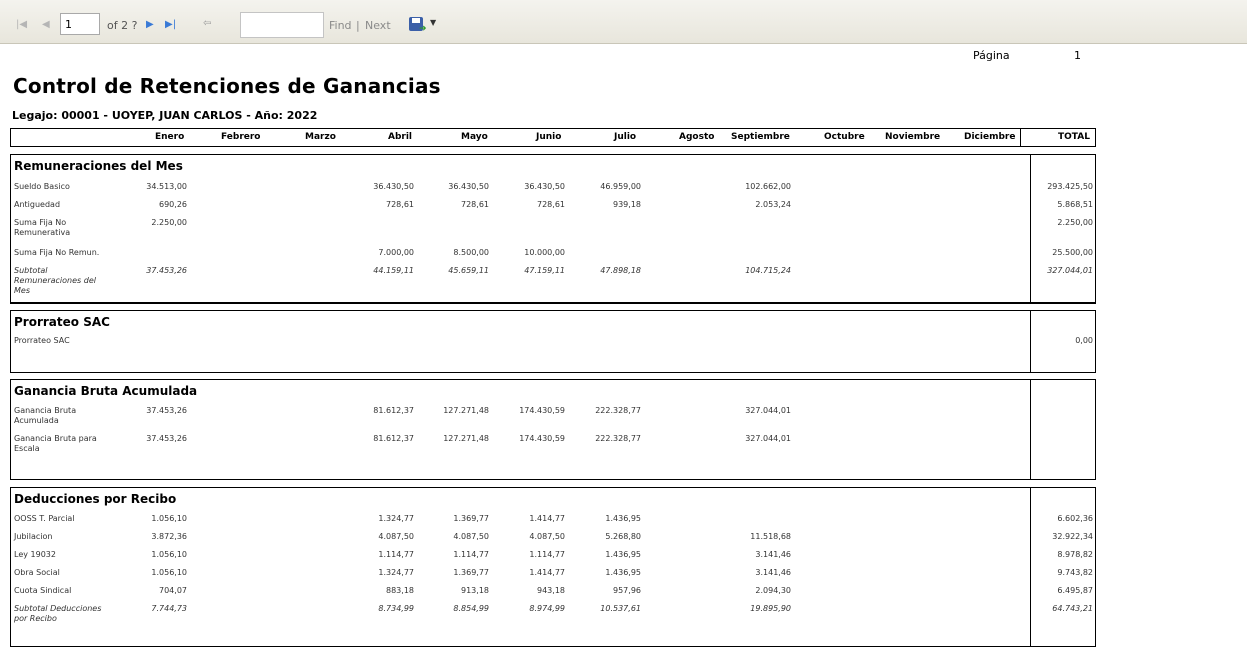 This screenshot has width=1247, height=647. I want to click on cell-enero: 34.513,00, so click(166, 186).